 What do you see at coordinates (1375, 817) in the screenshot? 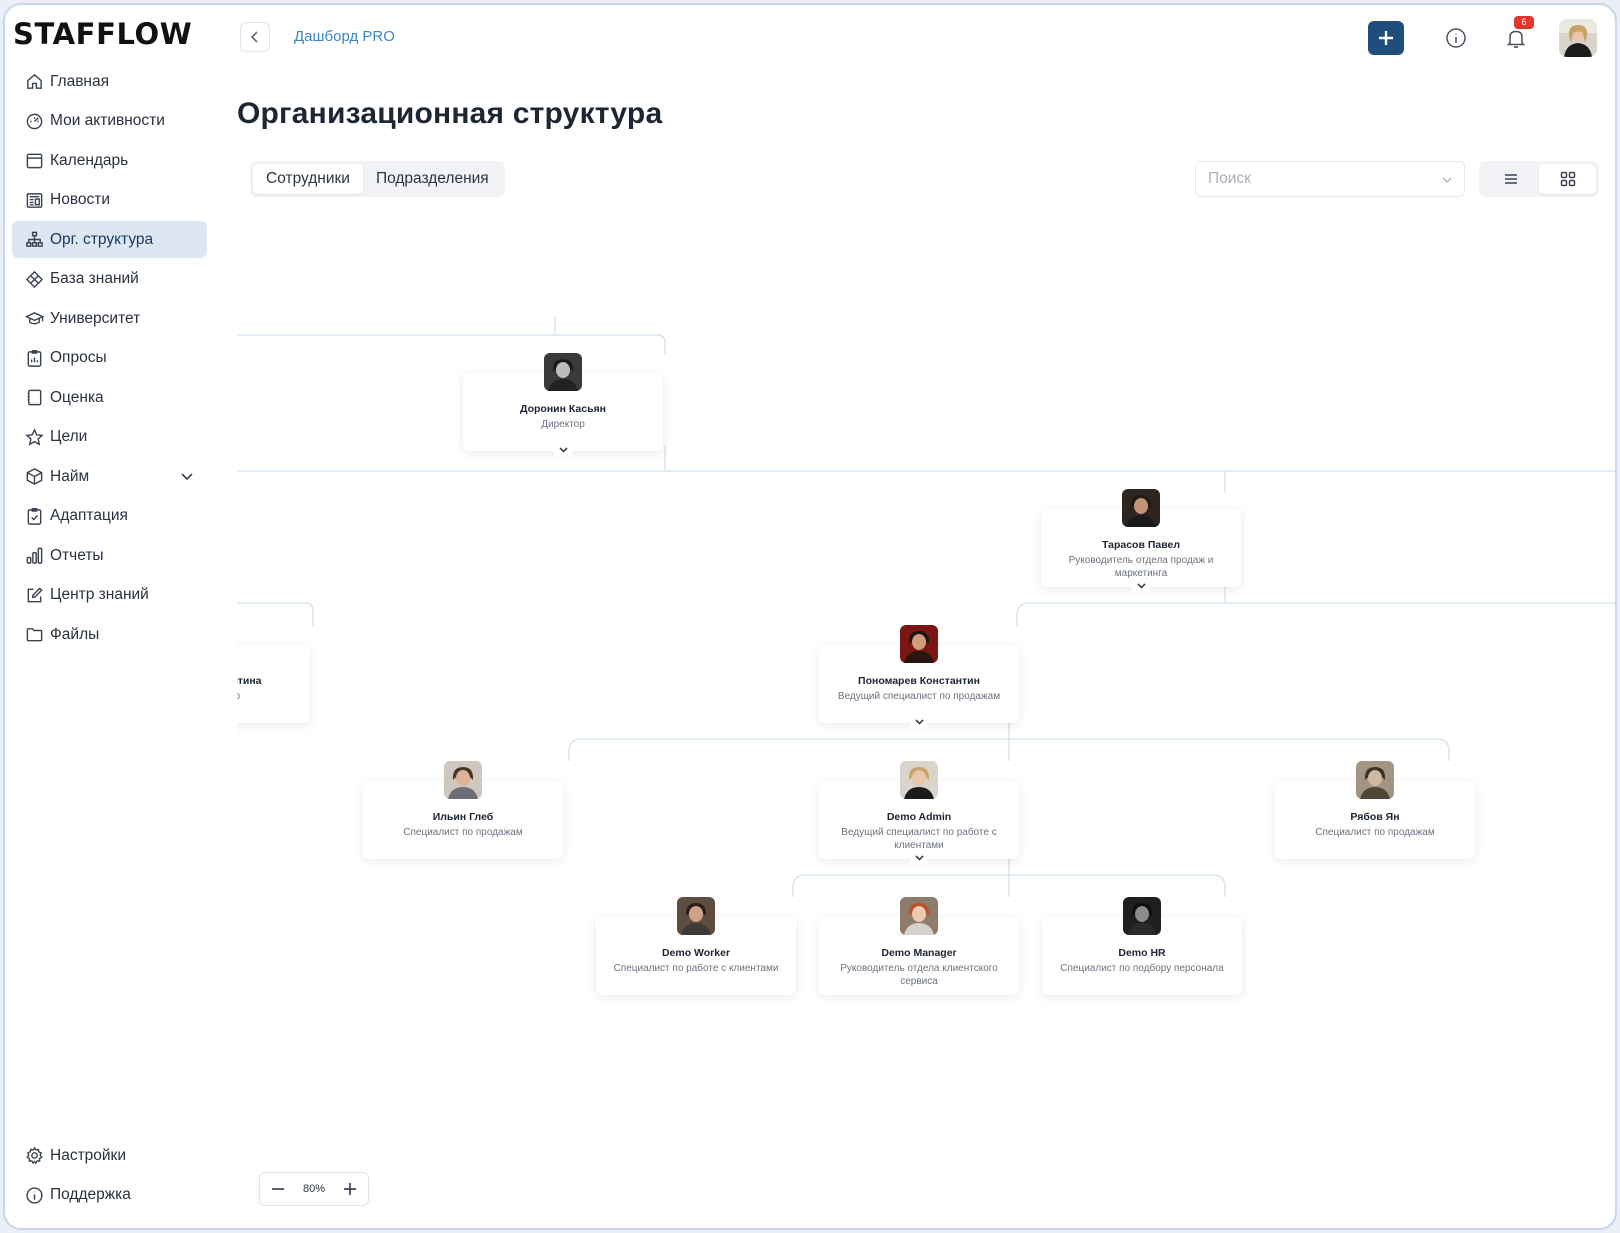
I see `employee-name: Рябов Ян` at bounding box center [1375, 817].